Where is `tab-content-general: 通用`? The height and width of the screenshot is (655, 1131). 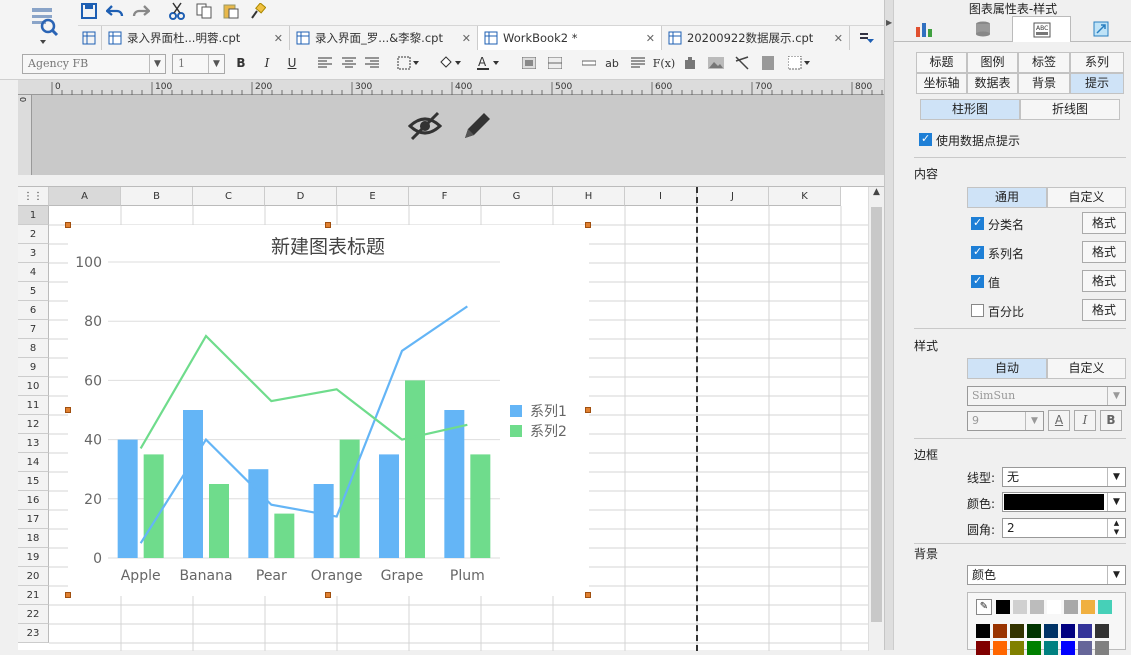 tab-content-general: 通用 is located at coordinates (1007, 197).